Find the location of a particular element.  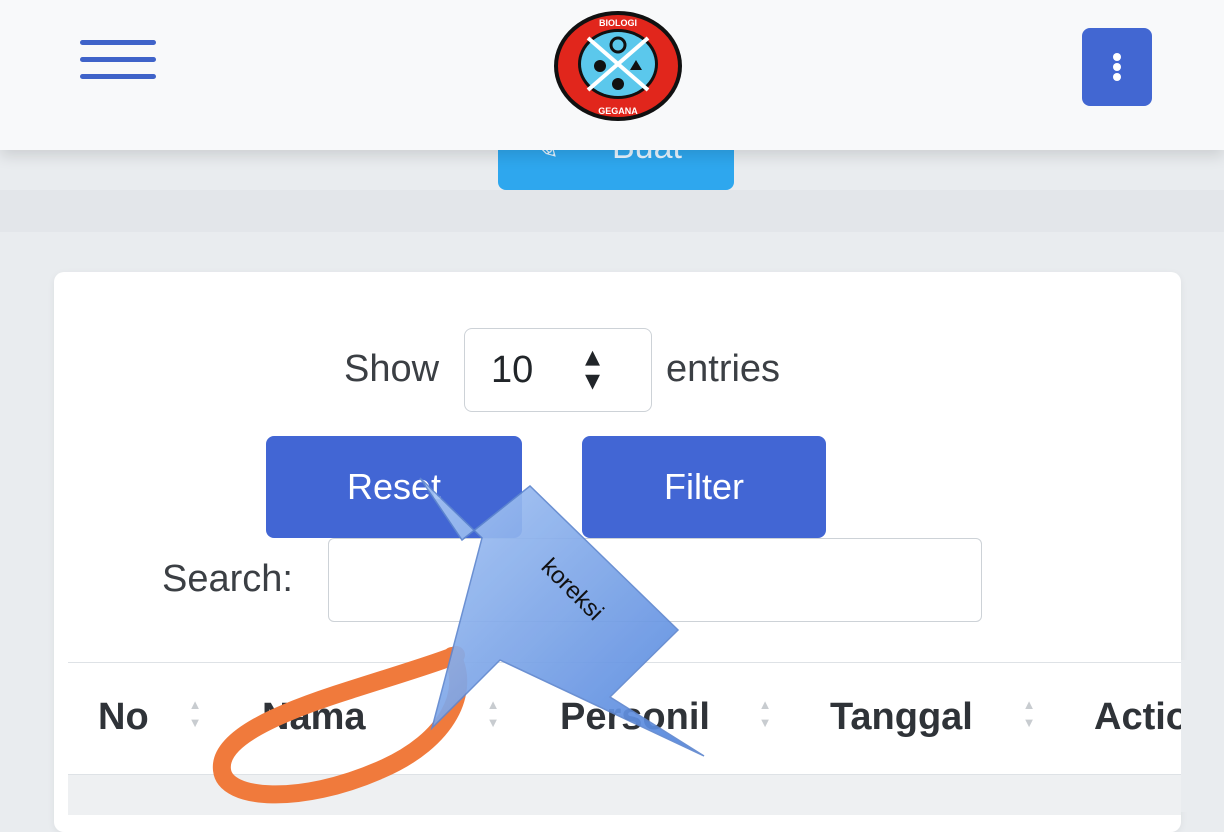

more-options-button is located at coordinates (1117, 67).